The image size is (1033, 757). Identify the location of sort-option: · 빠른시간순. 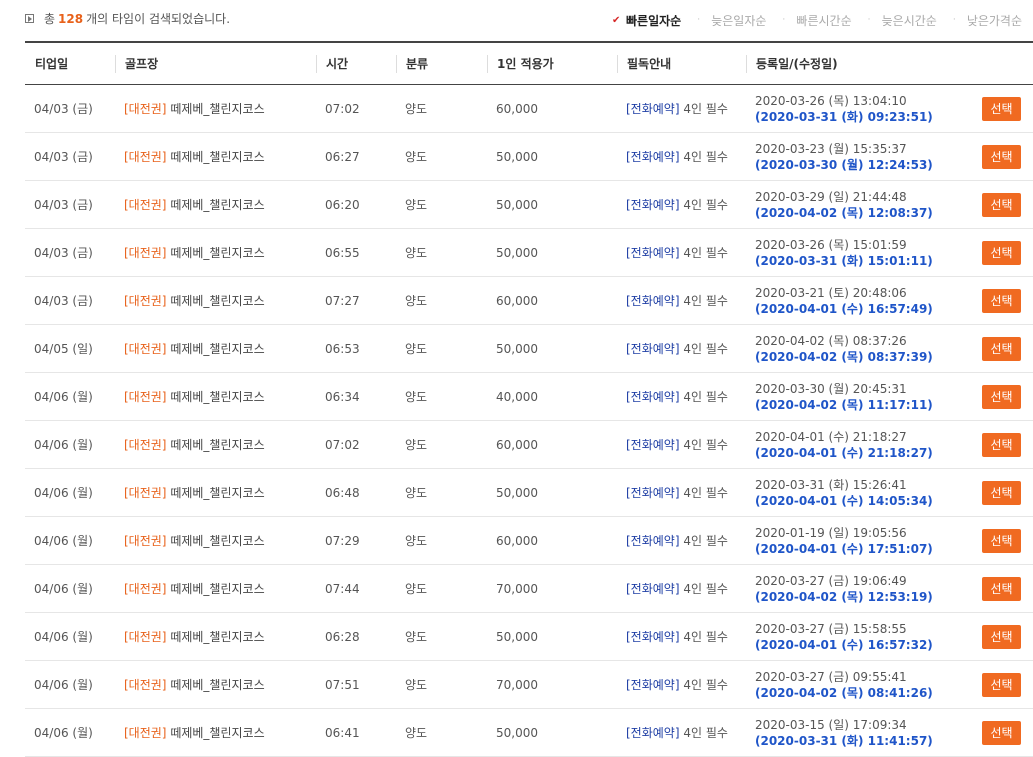
(816, 20).